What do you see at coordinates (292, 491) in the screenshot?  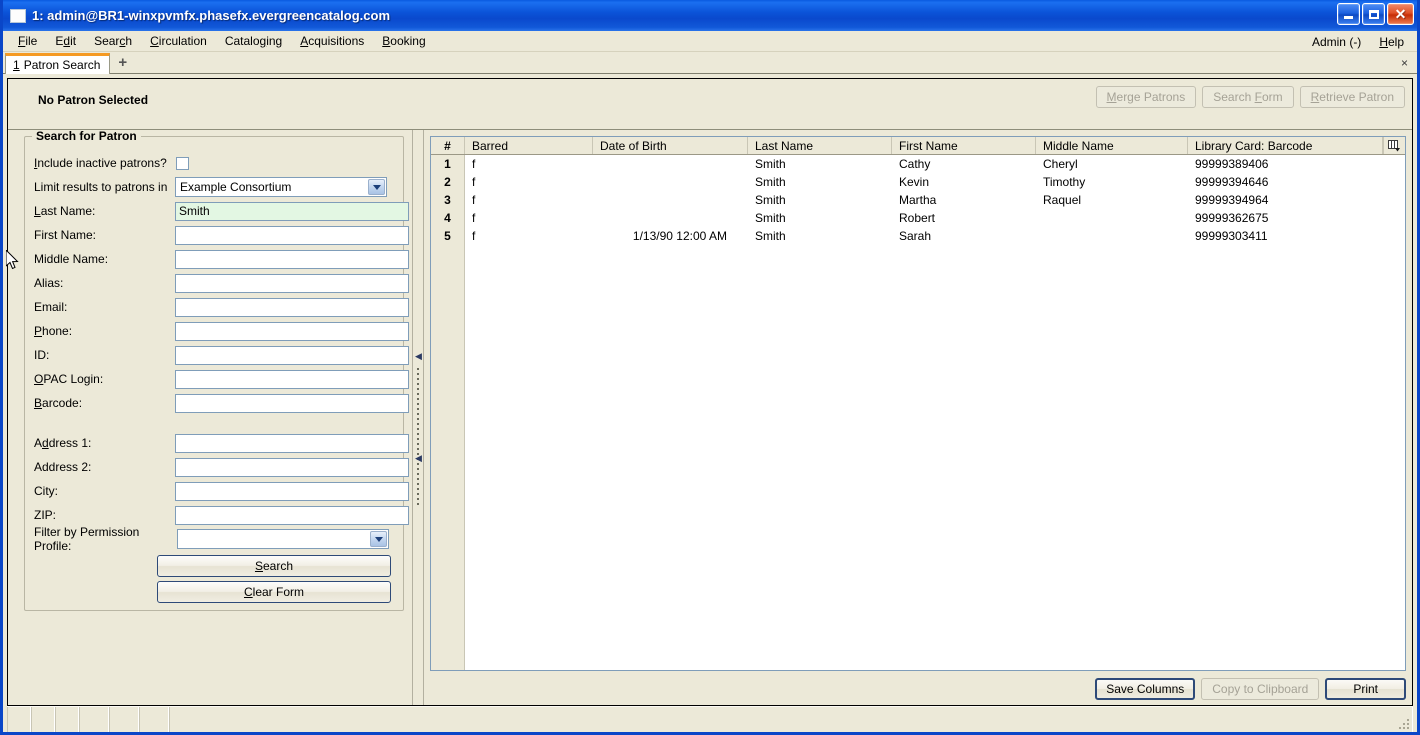 I see `city-input` at bounding box center [292, 491].